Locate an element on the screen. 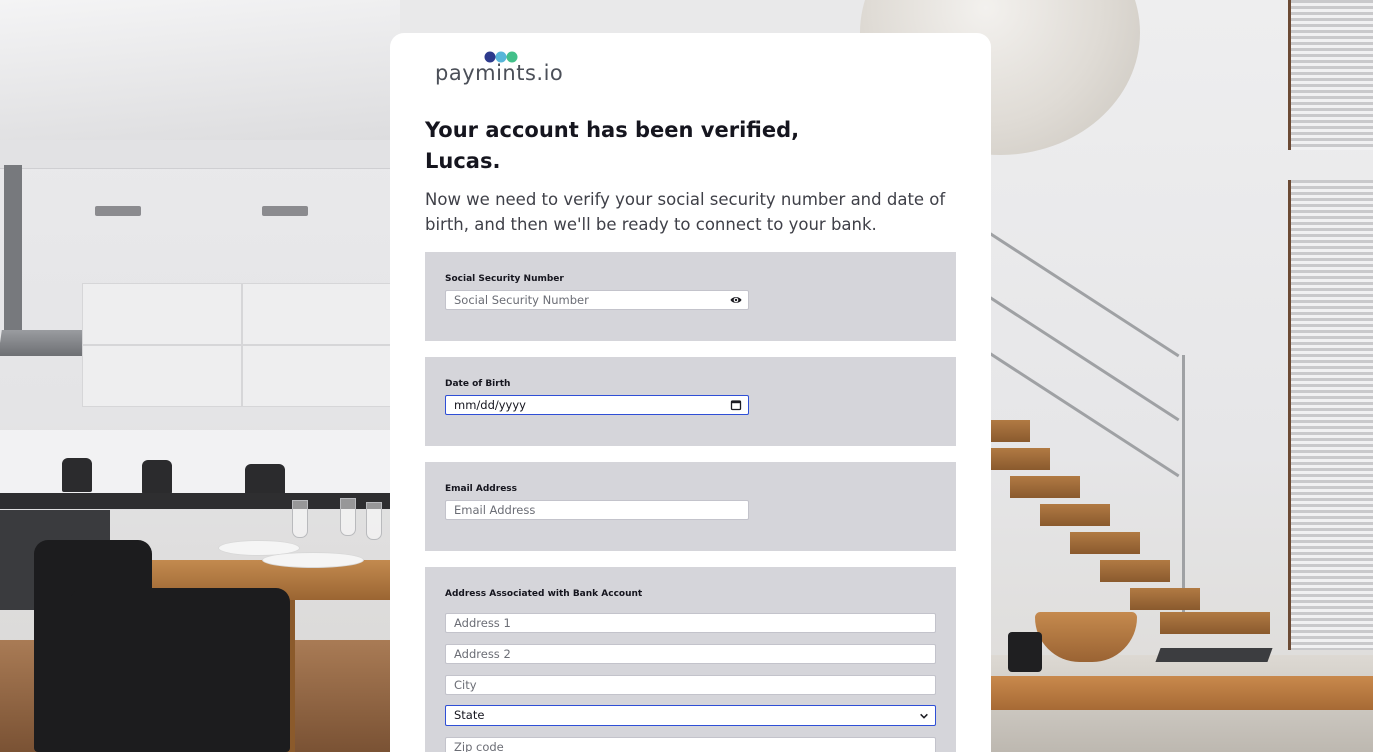 This screenshot has height=752, width=1373. chevron-down-icon is located at coordinates (924, 716).